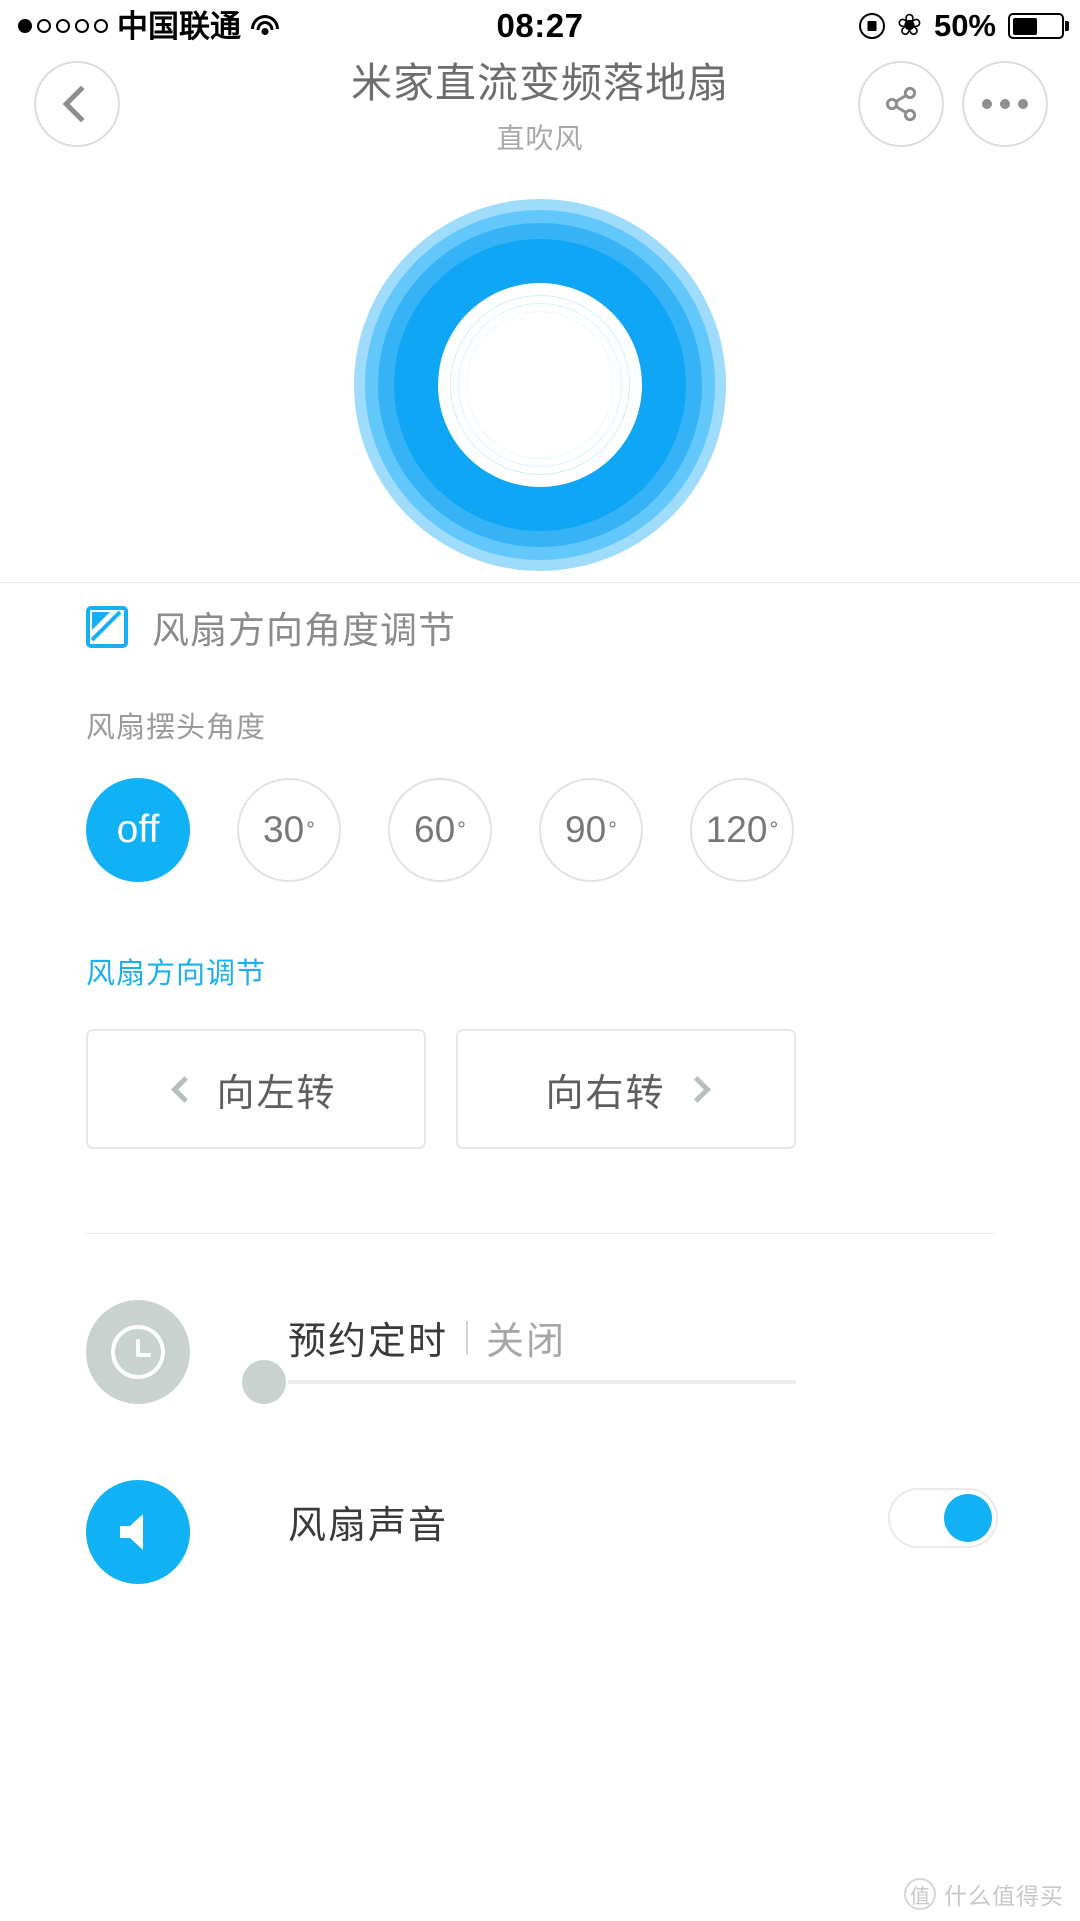  I want to click on more-dots-icon, so click(1005, 104).